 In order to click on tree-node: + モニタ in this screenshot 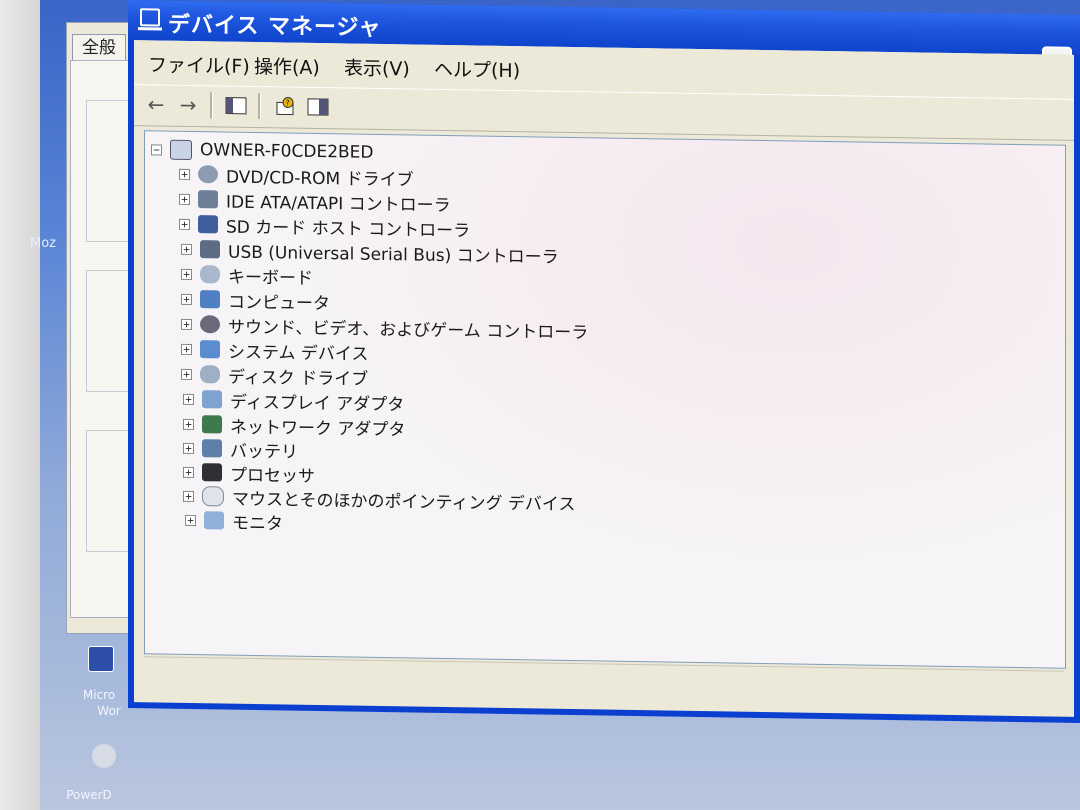, I will do `click(234, 521)`.